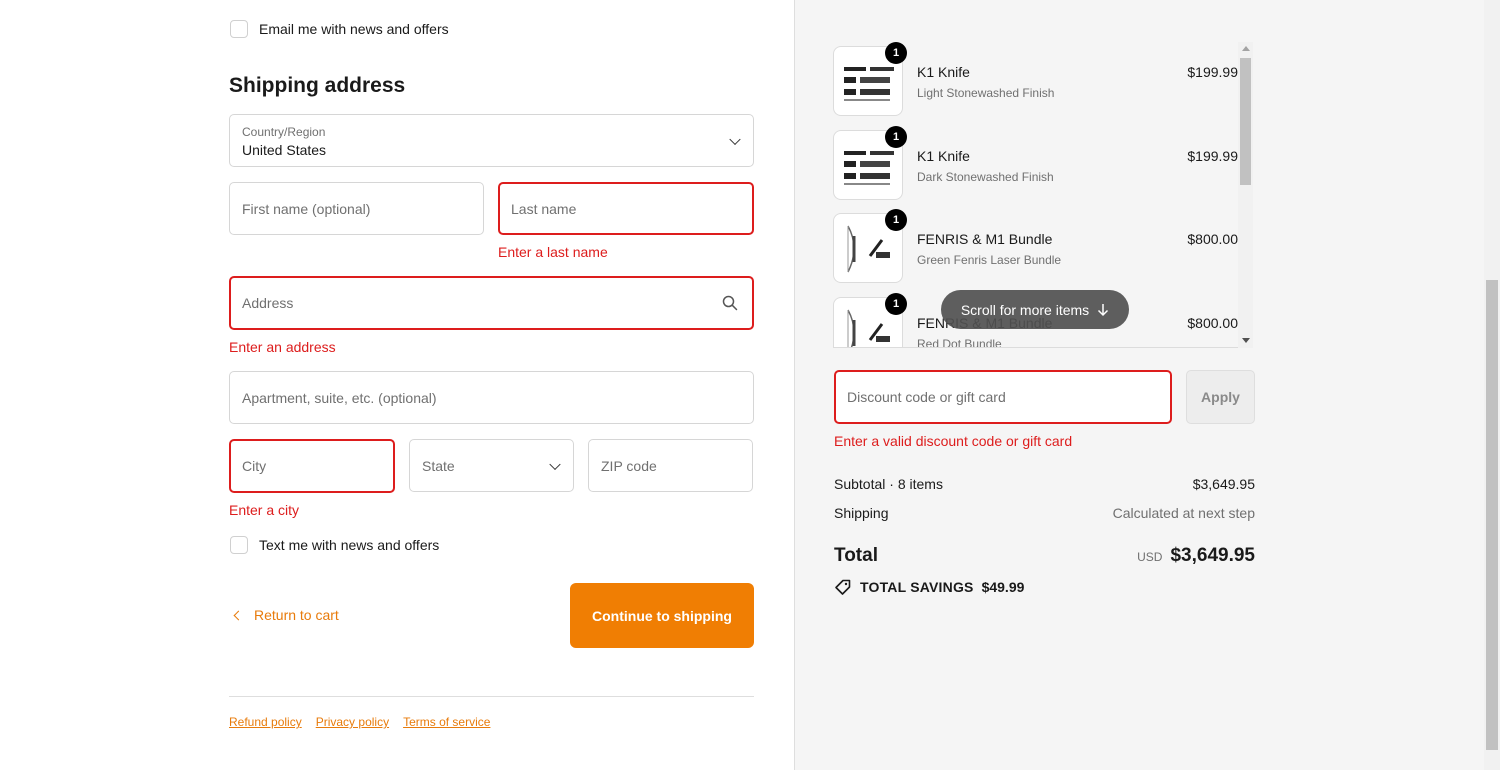  What do you see at coordinates (491, 140) in the screenshot?
I see `country-select: Country/Region United States` at bounding box center [491, 140].